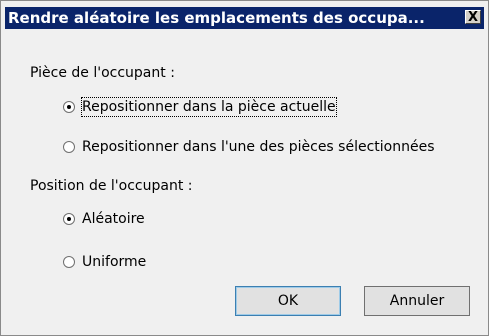  I want to click on radio-label: Aléatoire, so click(113, 219).